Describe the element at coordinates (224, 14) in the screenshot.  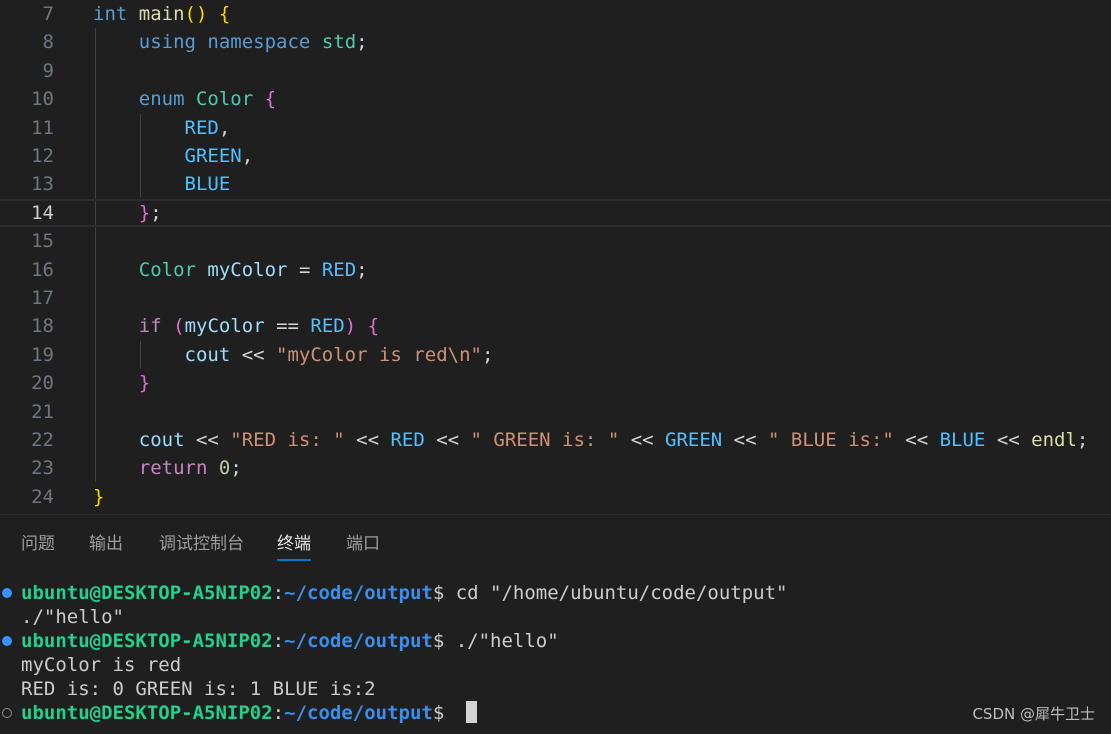
I see `code-token: {` at that location.